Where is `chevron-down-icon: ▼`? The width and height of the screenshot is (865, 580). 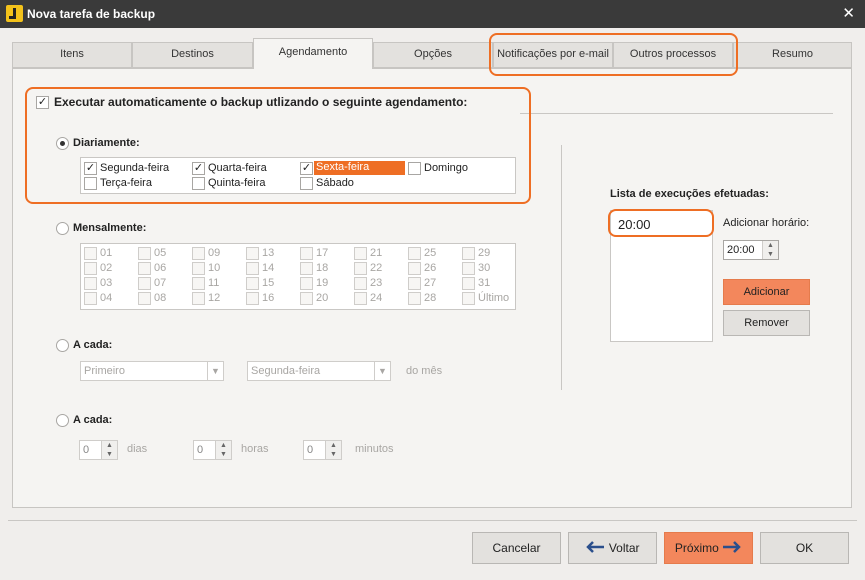 chevron-down-icon: ▼ is located at coordinates (382, 371).